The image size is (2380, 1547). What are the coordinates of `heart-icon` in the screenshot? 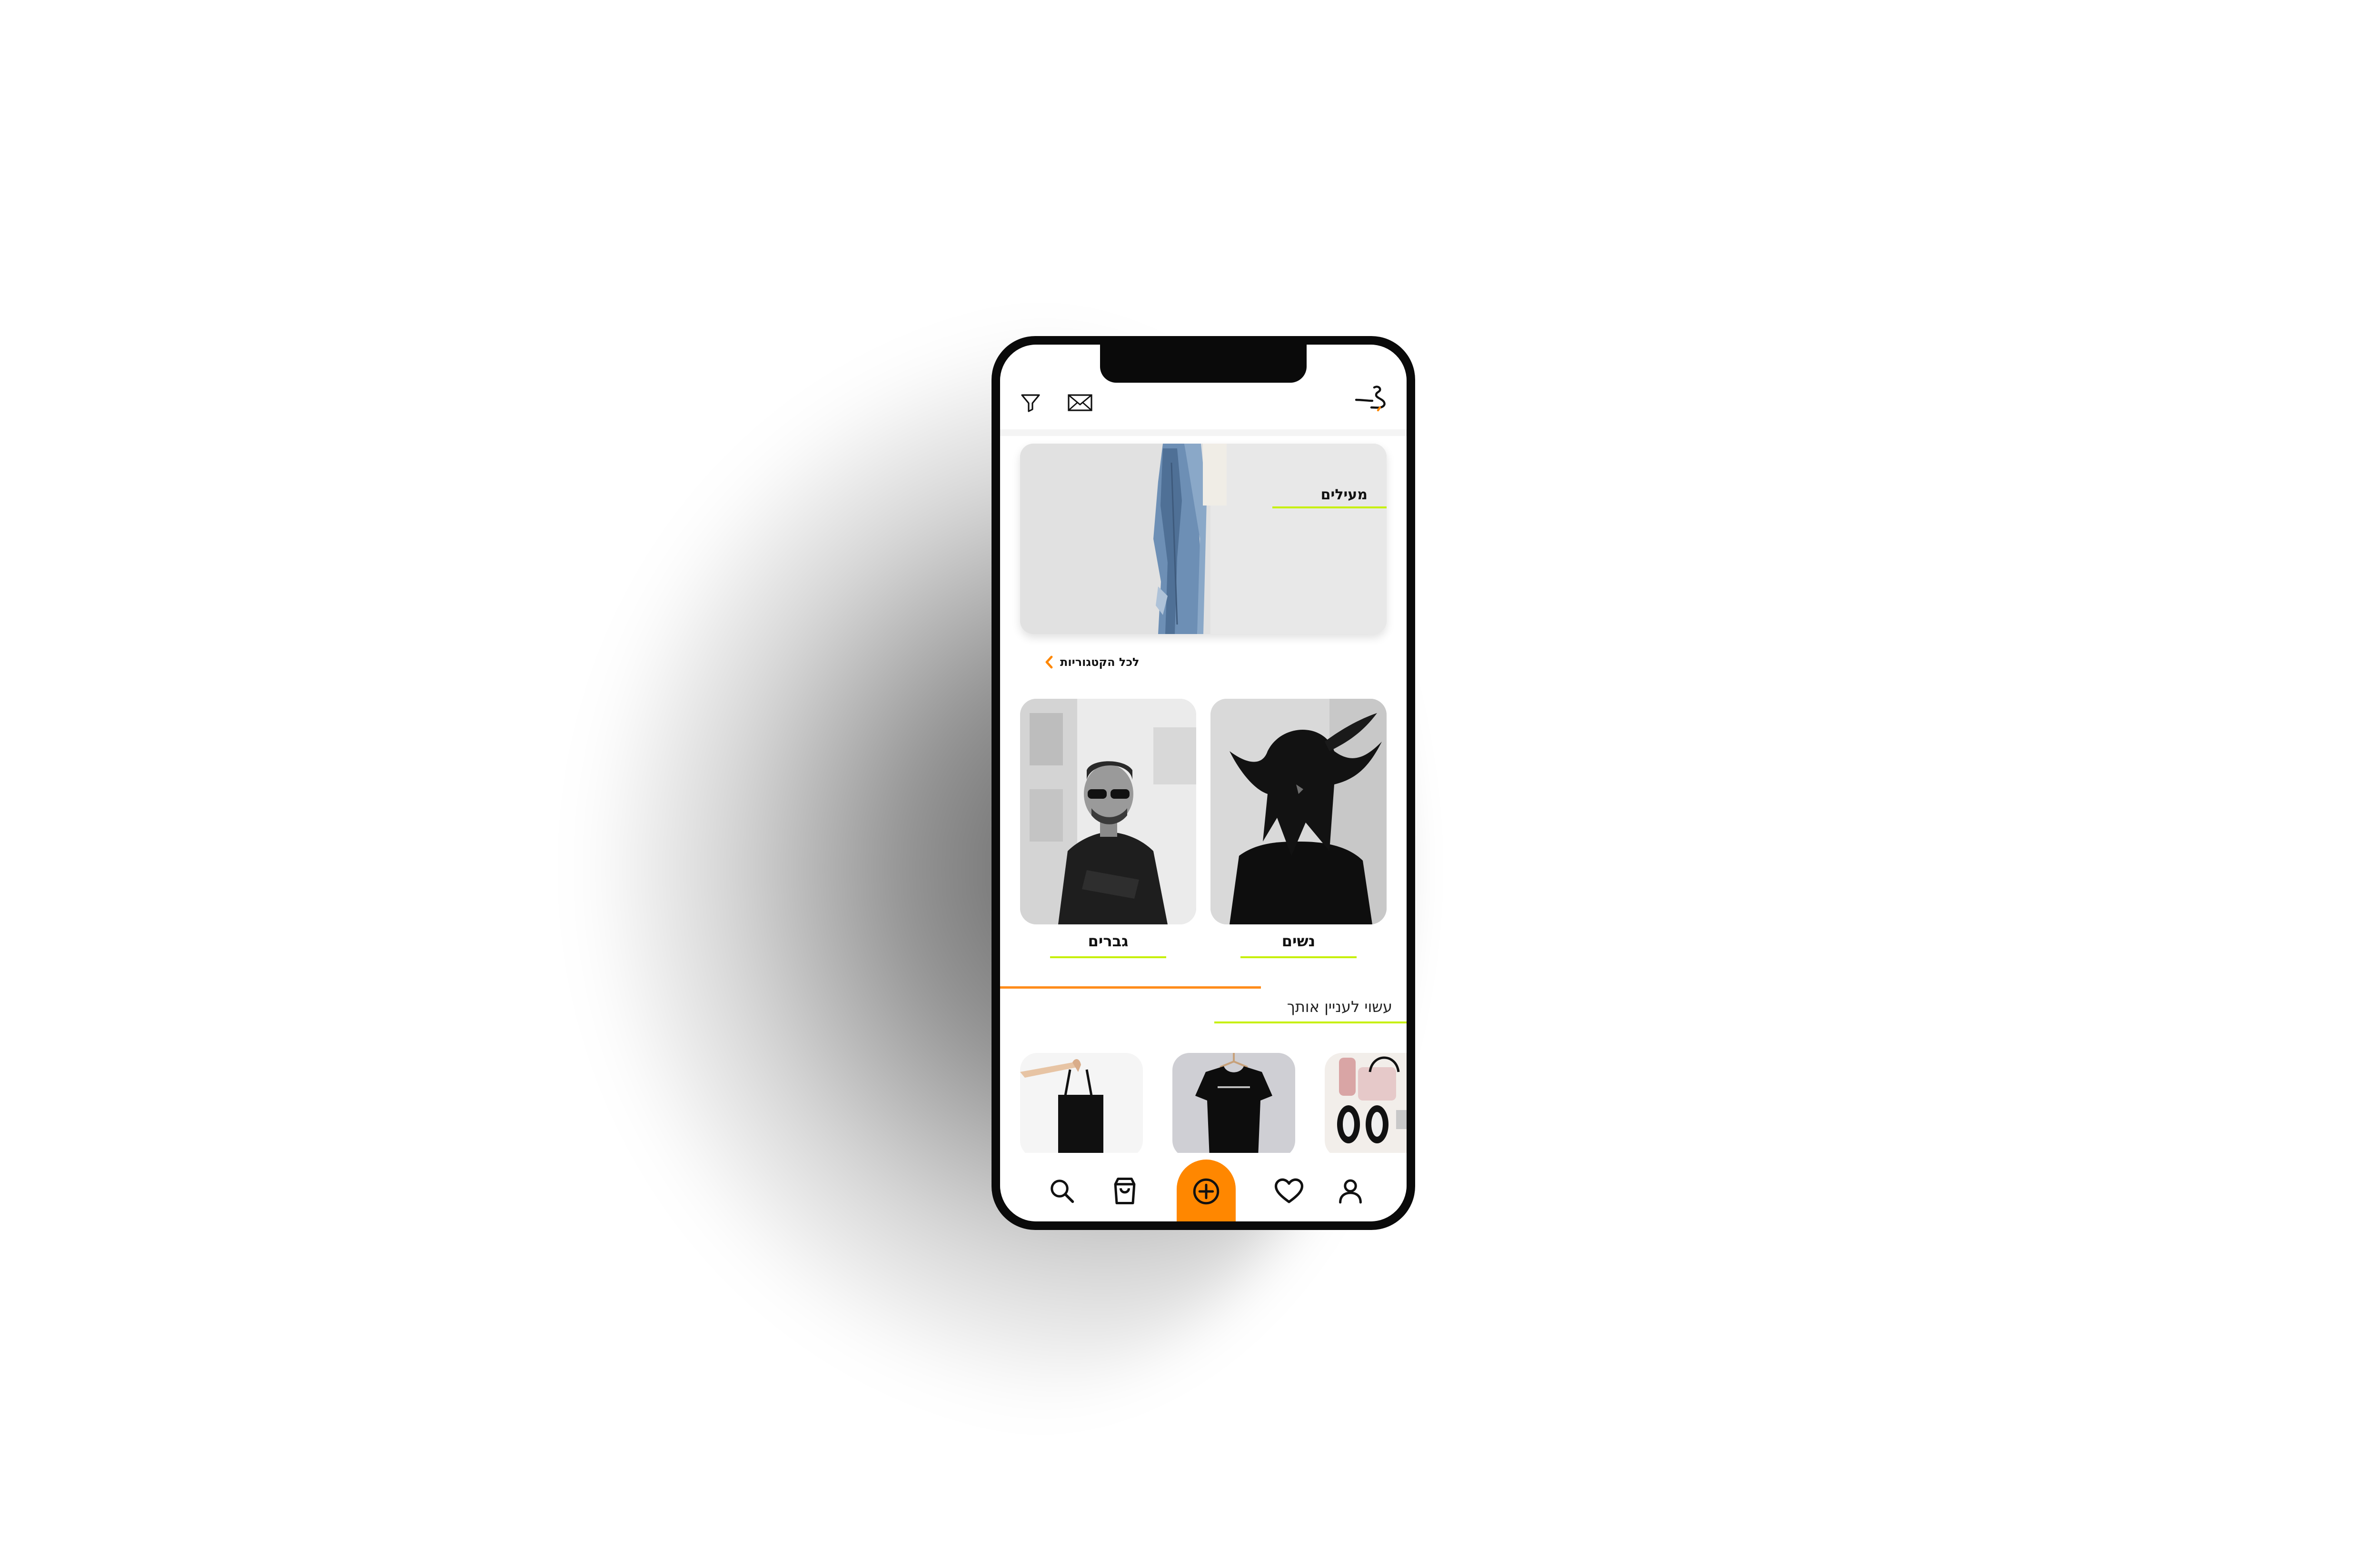 It's located at (1289, 1191).